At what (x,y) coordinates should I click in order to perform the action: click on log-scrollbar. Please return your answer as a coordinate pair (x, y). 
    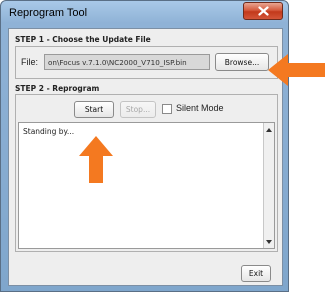
    Looking at the image, I should click on (268, 185).